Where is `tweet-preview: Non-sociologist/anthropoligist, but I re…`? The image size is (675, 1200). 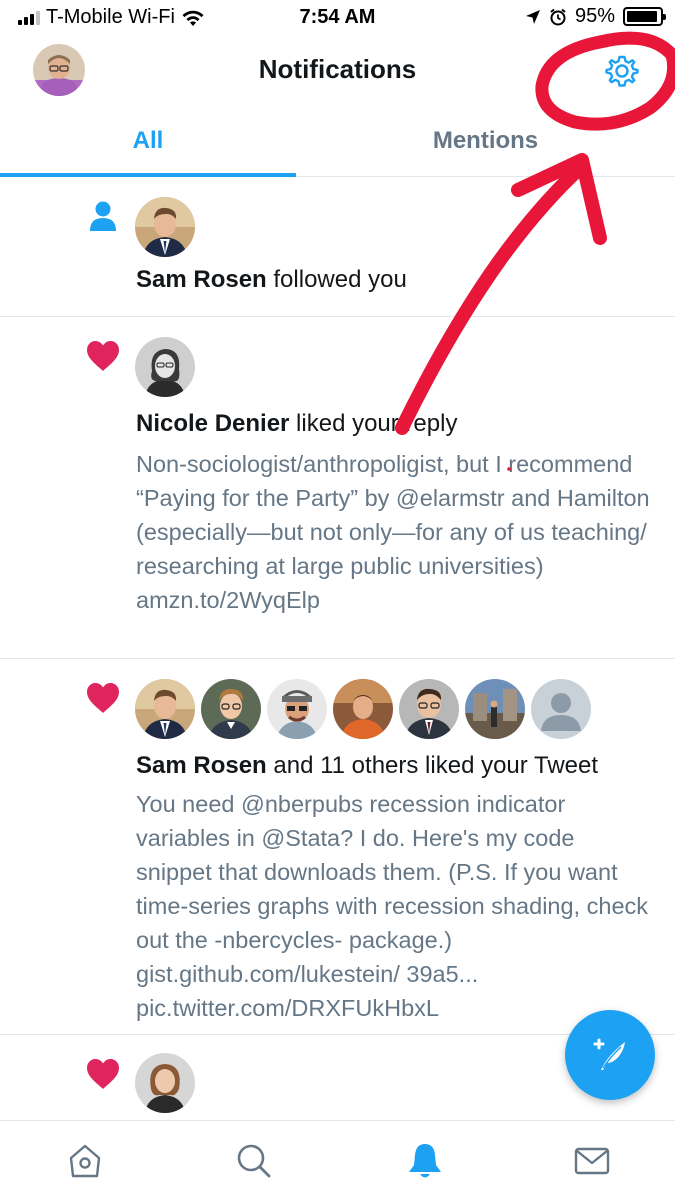
tweet-preview: Non-sociologist/anthropoligist, but I re… is located at coordinates (396, 532).